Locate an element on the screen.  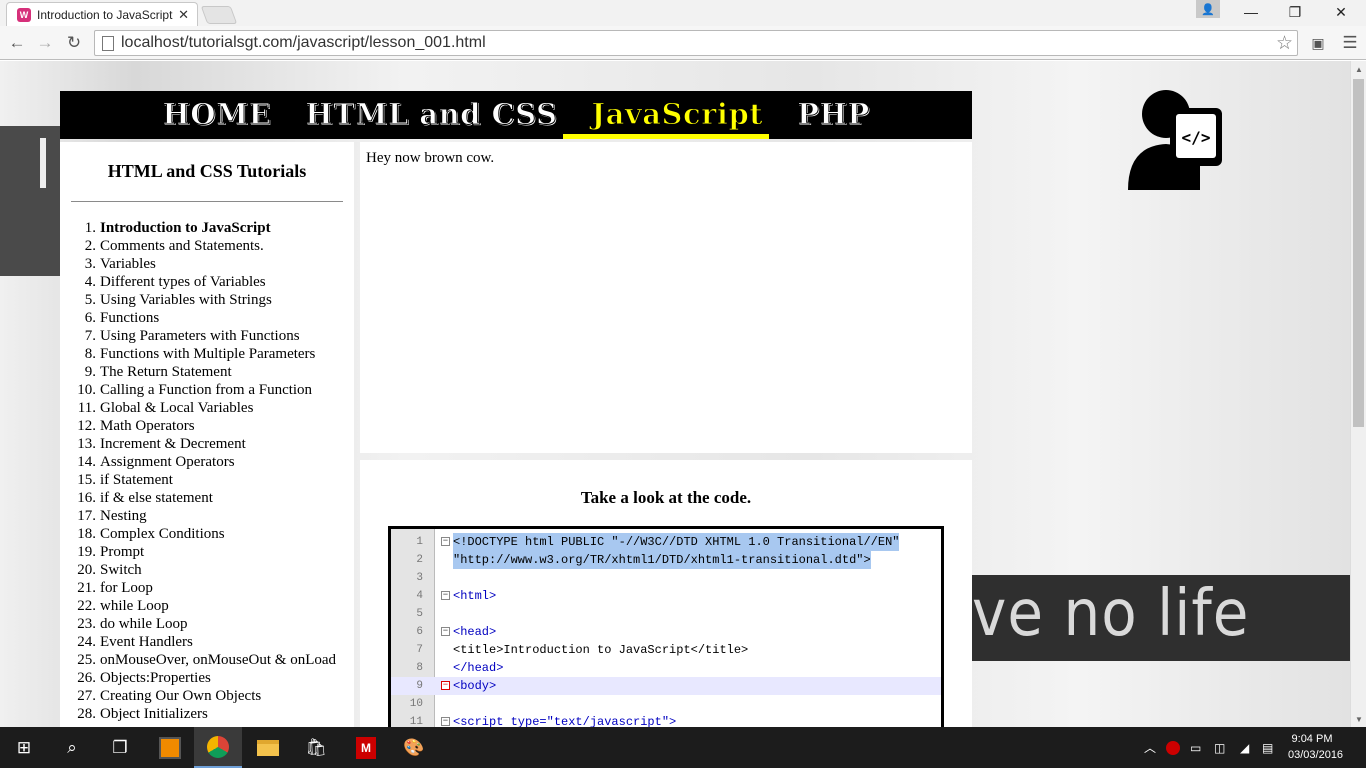
lesson-list-item: 9. The Return Statement is located at coordinates (210, 372).